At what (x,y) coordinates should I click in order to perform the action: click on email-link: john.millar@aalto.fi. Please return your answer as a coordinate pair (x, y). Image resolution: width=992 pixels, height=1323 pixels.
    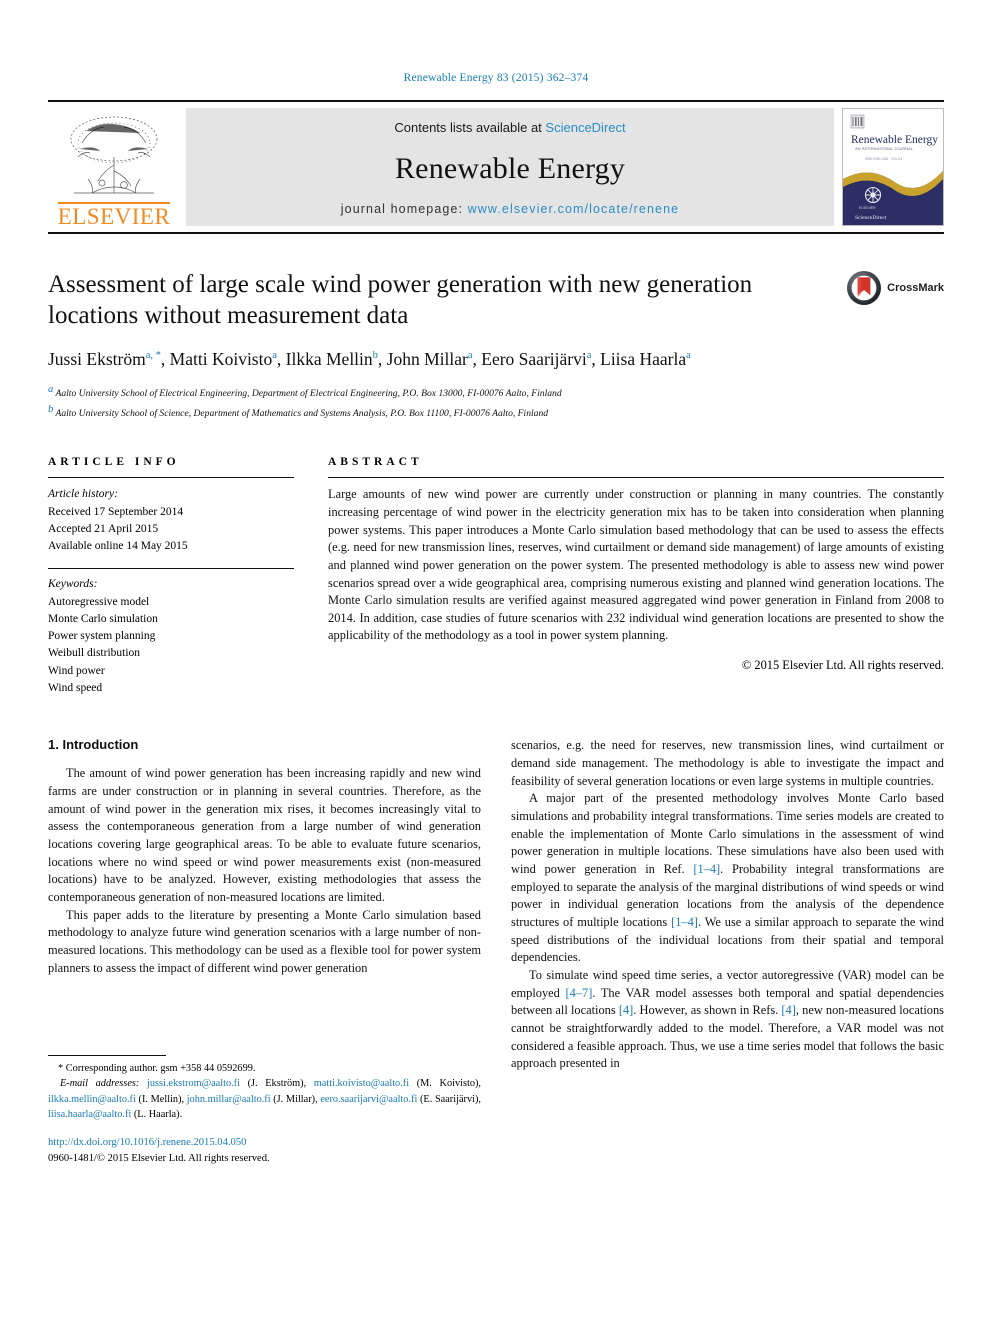
    Looking at the image, I should click on (229, 1099).